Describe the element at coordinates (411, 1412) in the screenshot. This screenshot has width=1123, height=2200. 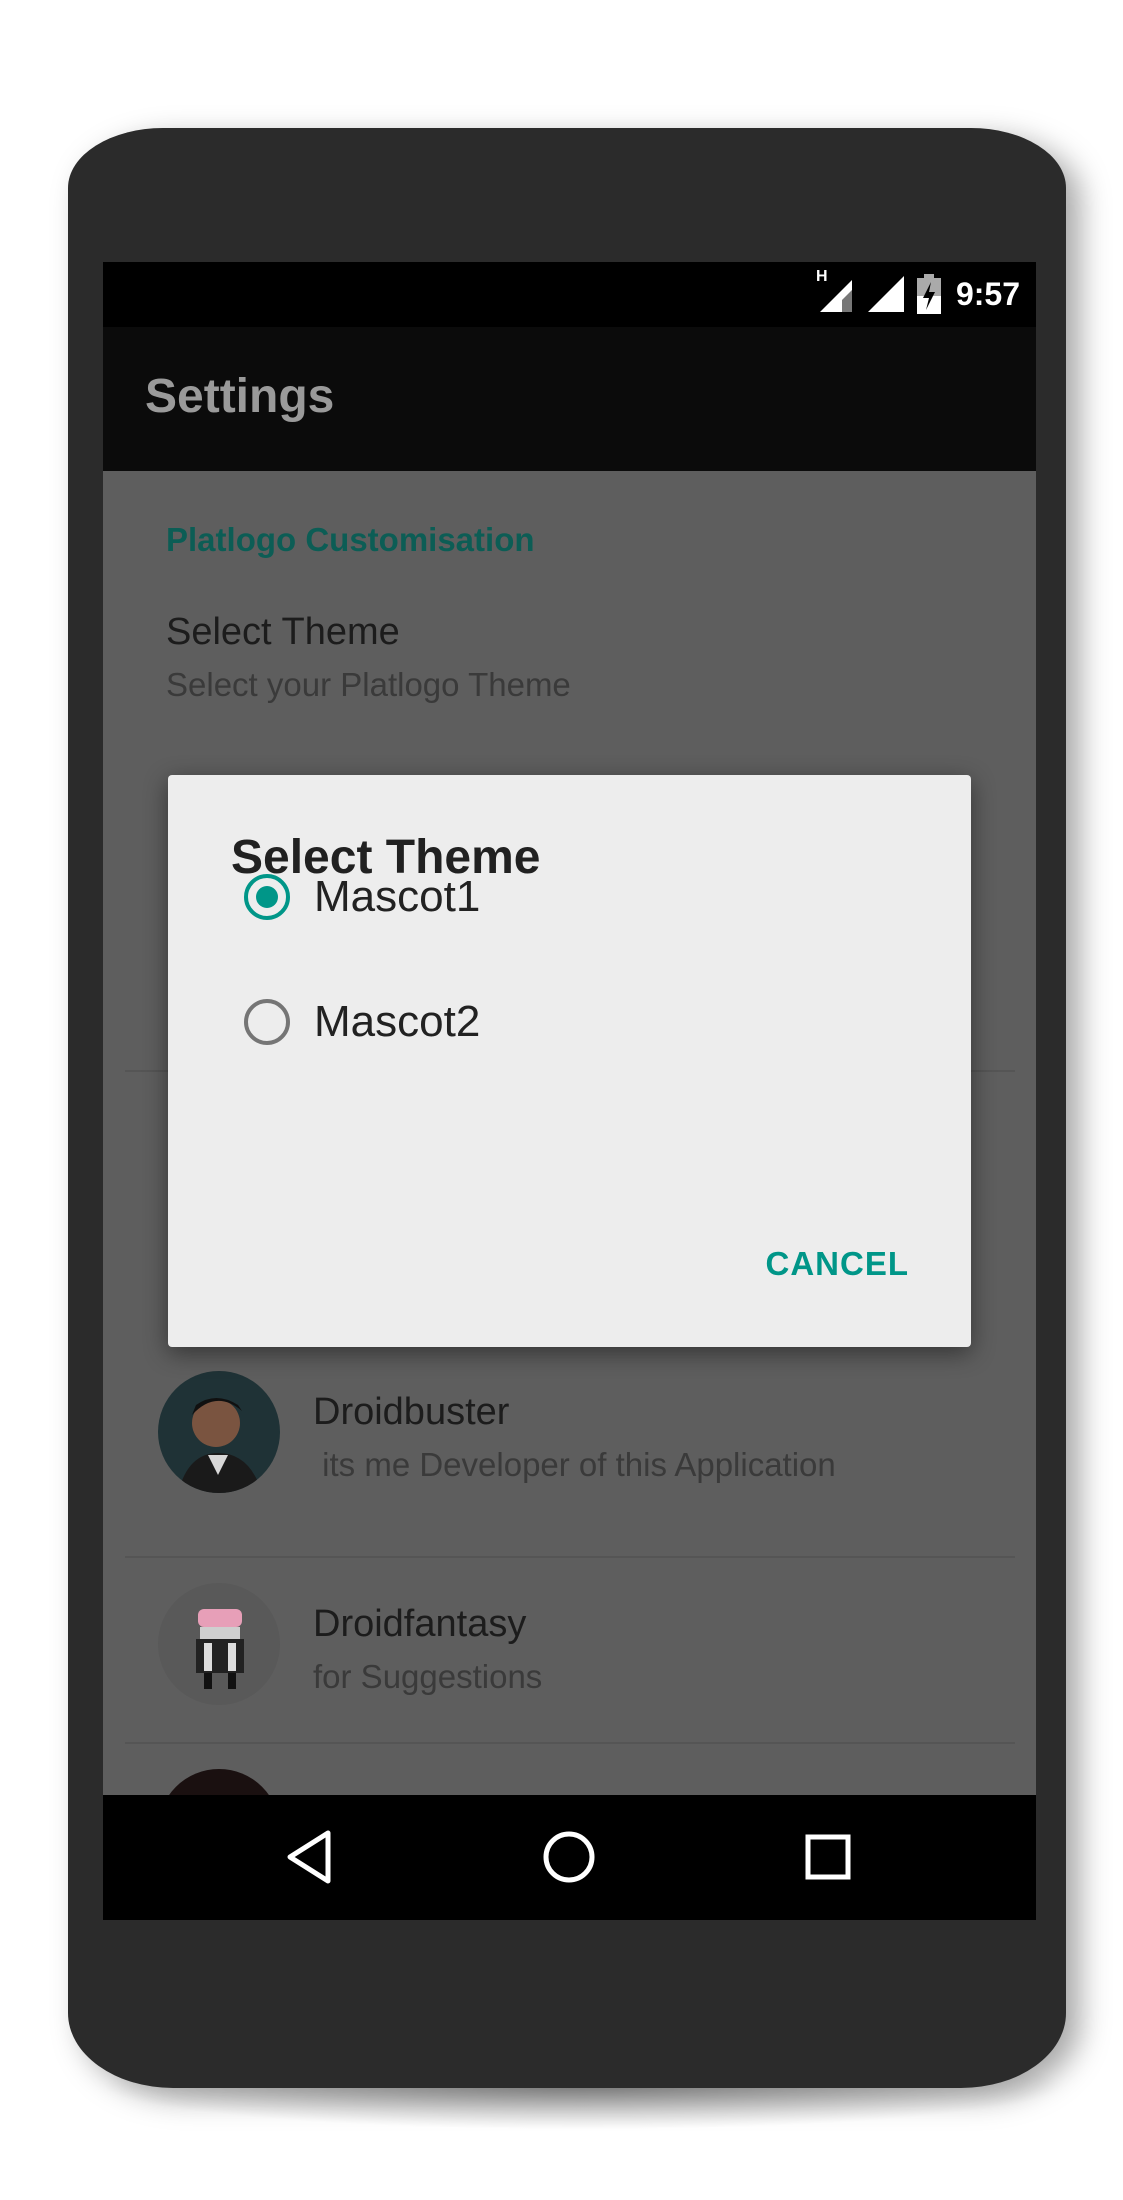
I see `person-name: Droidbuster` at that location.